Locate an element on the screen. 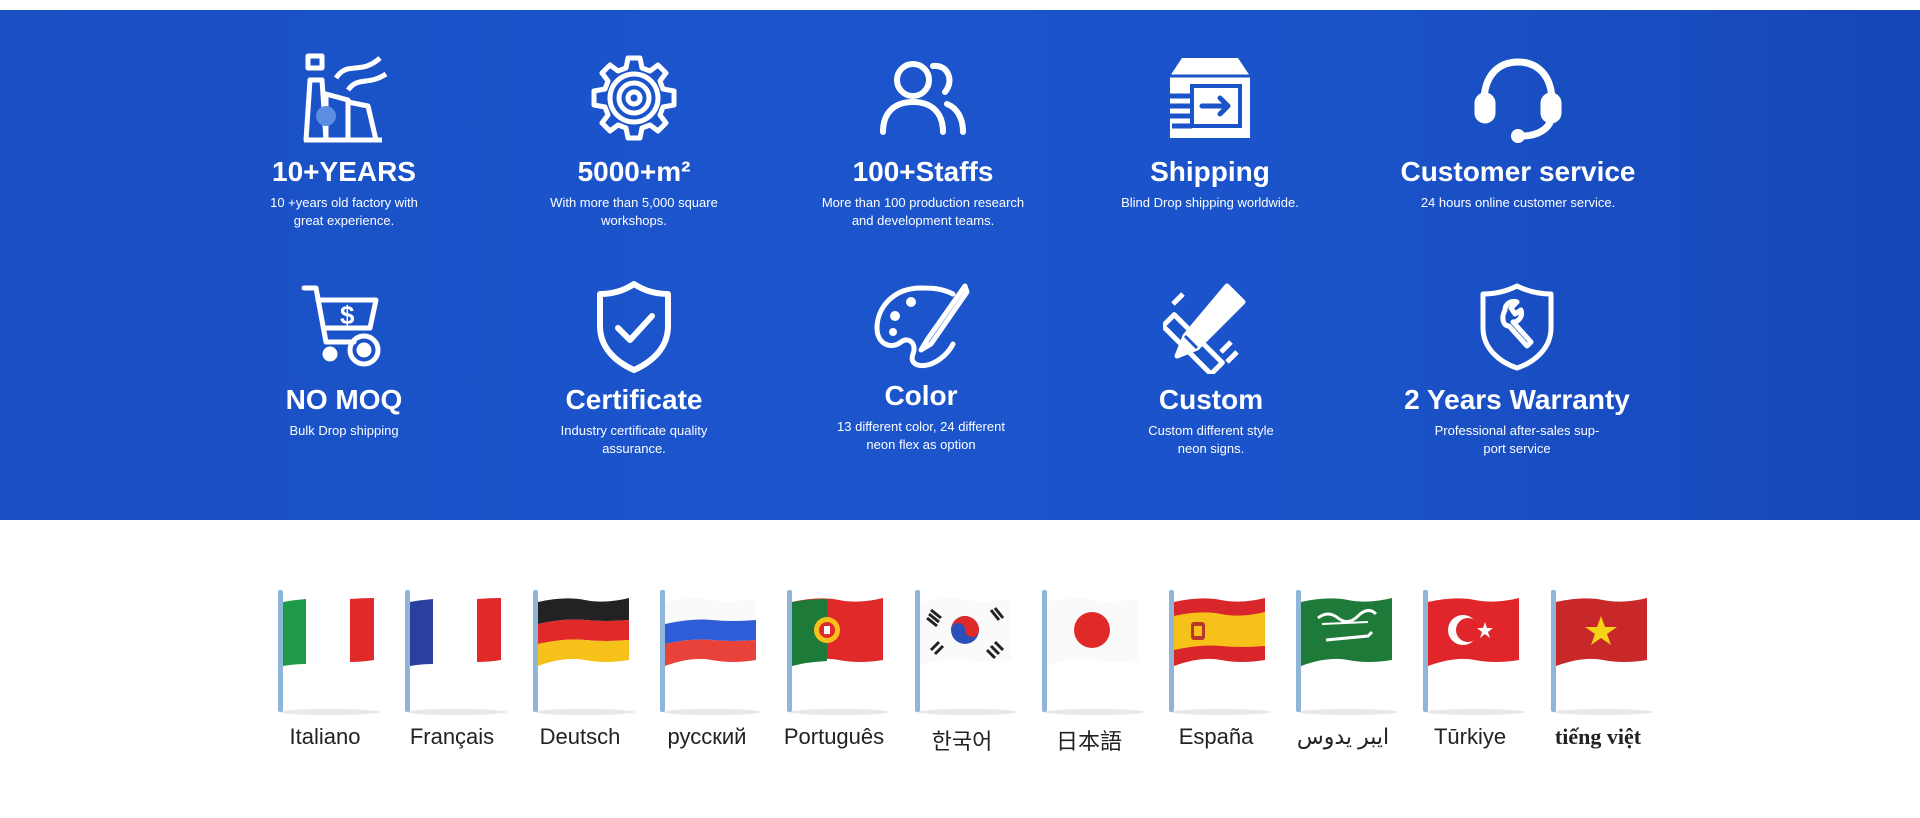  language-deutsch: Deutsch is located at coordinates (580, 669).